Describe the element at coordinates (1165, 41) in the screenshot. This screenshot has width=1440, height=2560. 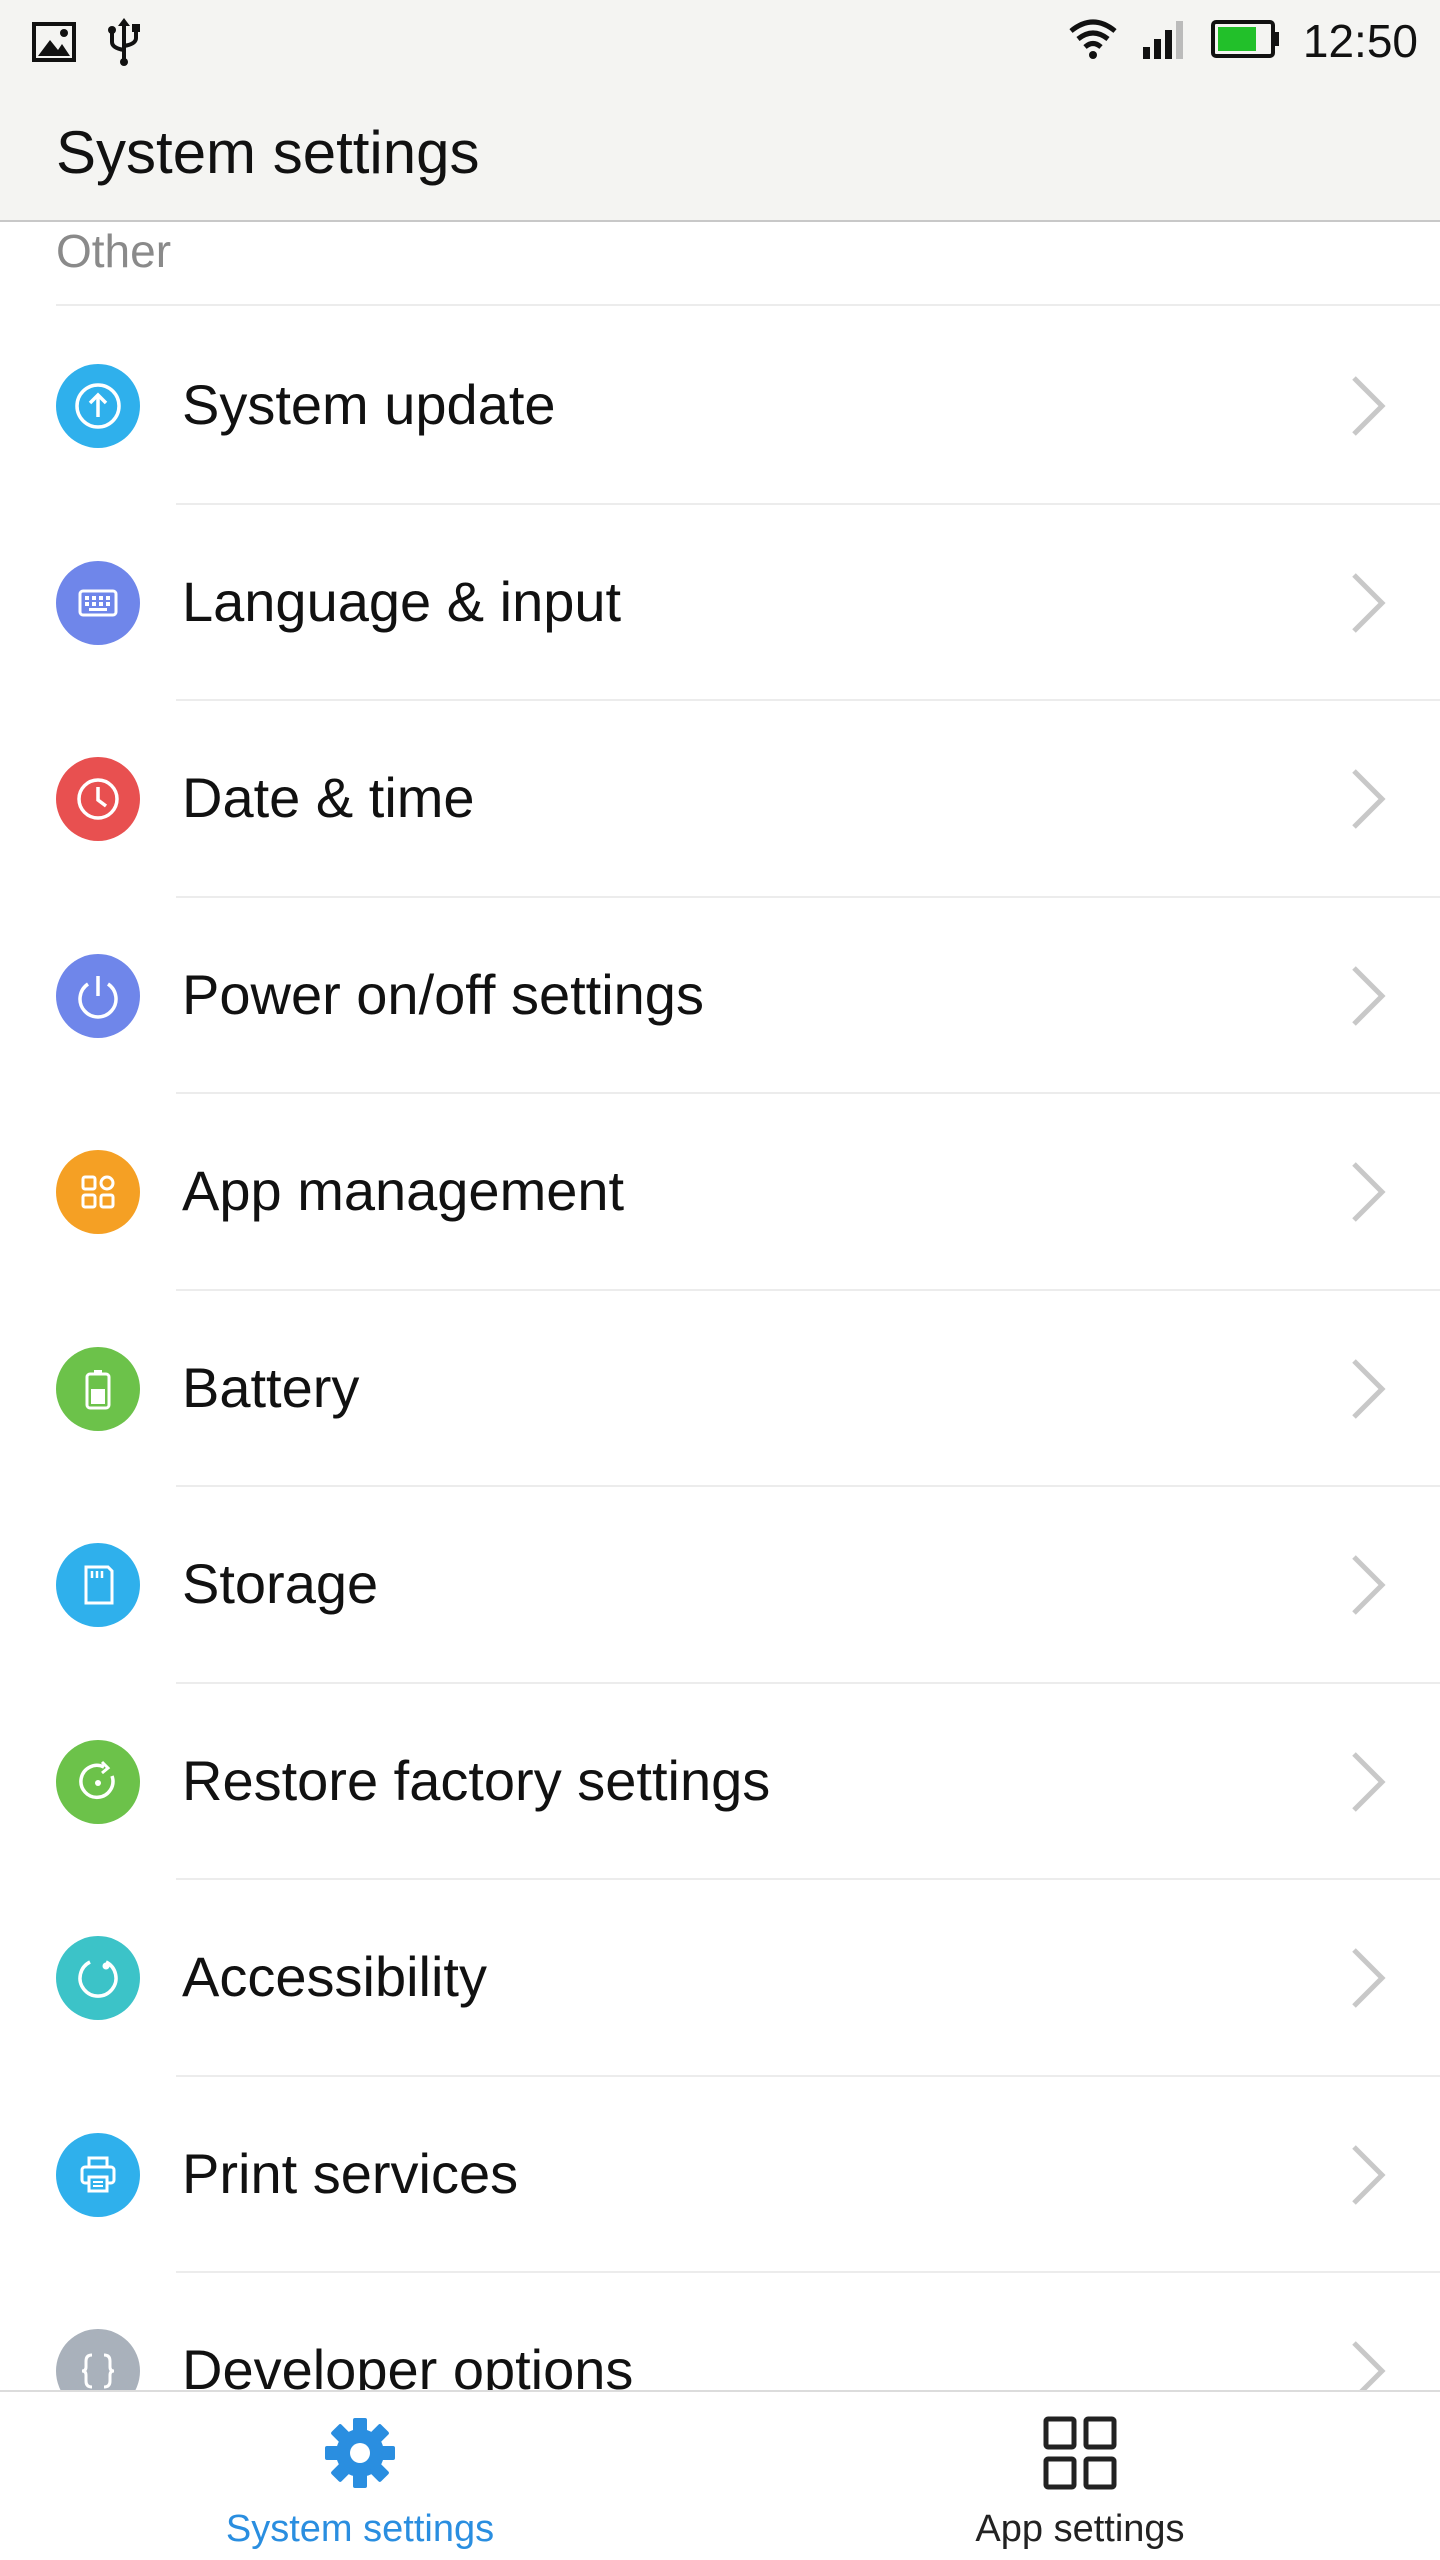
I see `signal-icon` at that location.